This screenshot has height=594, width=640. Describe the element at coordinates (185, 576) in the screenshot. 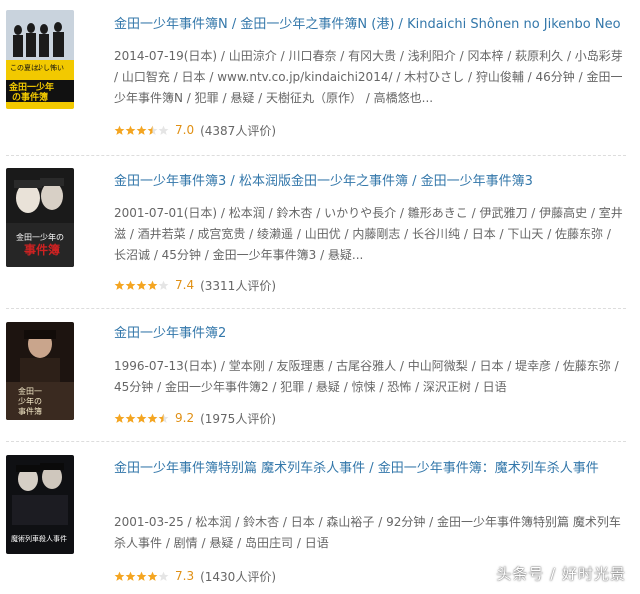

I see `rating-score: 7.3` at that location.